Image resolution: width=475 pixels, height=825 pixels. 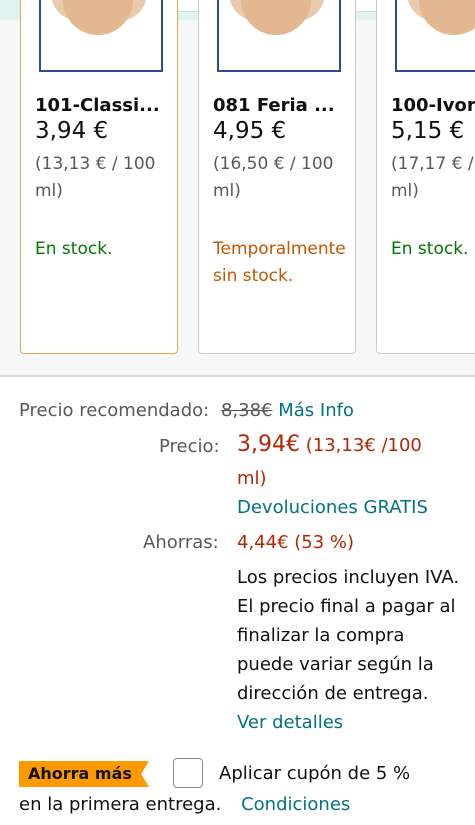 I want to click on variant-stock-status: Temporalmente sin stock., so click(x=279, y=262).